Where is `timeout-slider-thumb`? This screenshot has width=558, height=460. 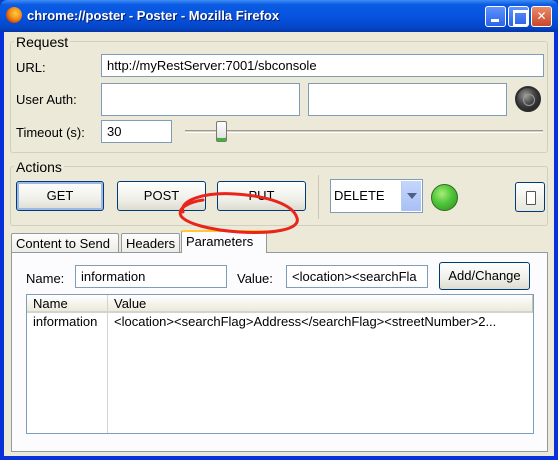 timeout-slider-thumb is located at coordinates (222, 131).